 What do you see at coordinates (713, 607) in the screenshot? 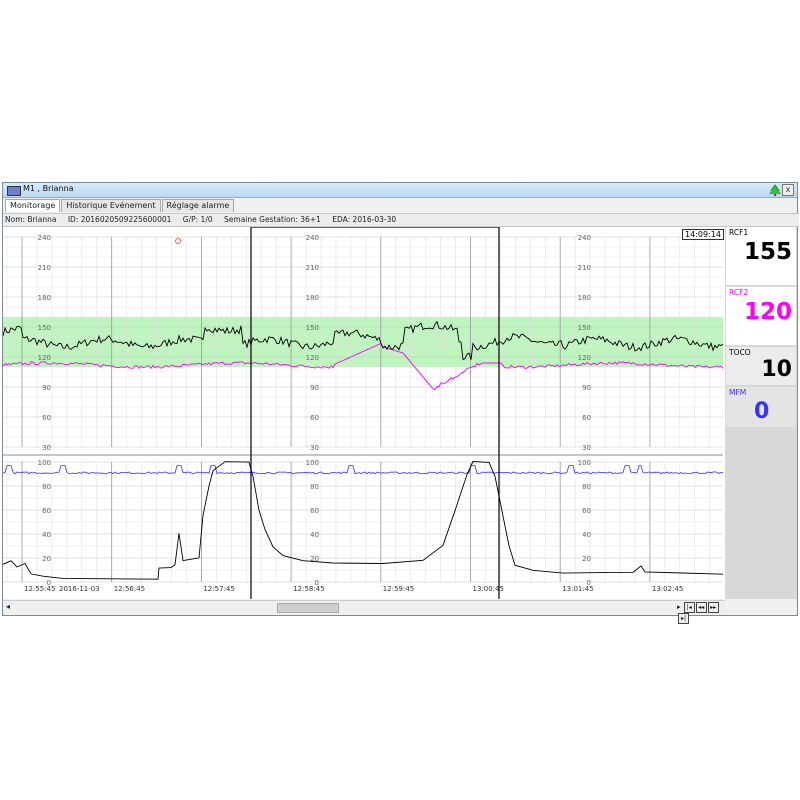
I see `forward-icon: ▸▸` at bounding box center [713, 607].